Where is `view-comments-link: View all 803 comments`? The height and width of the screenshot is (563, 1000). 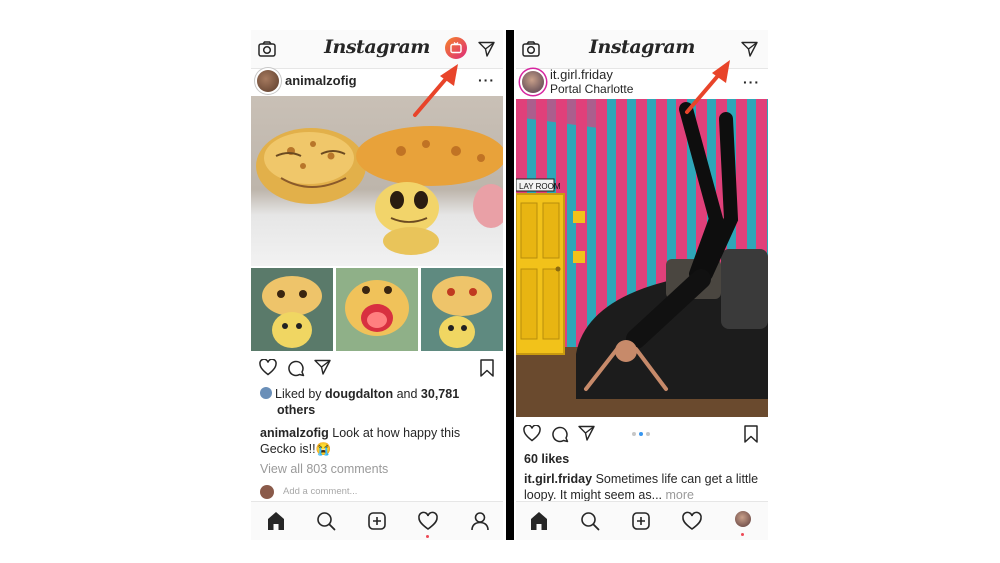
view-comments-link: View all 803 comments is located at coordinates (324, 469).